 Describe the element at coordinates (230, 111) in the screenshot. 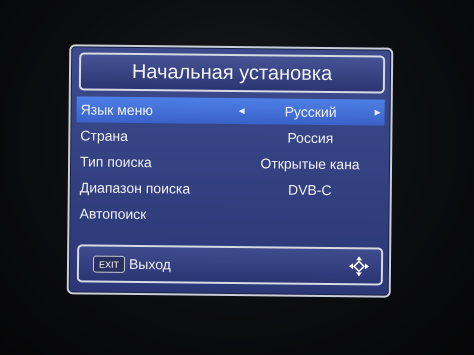

I see `menu-item-language: Язык меню ◄ Русский ►` at that location.